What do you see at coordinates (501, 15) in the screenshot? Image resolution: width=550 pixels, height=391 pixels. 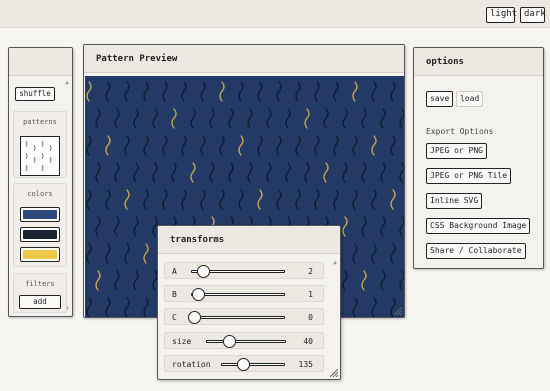 I see `light-theme-button: light` at bounding box center [501, 15].